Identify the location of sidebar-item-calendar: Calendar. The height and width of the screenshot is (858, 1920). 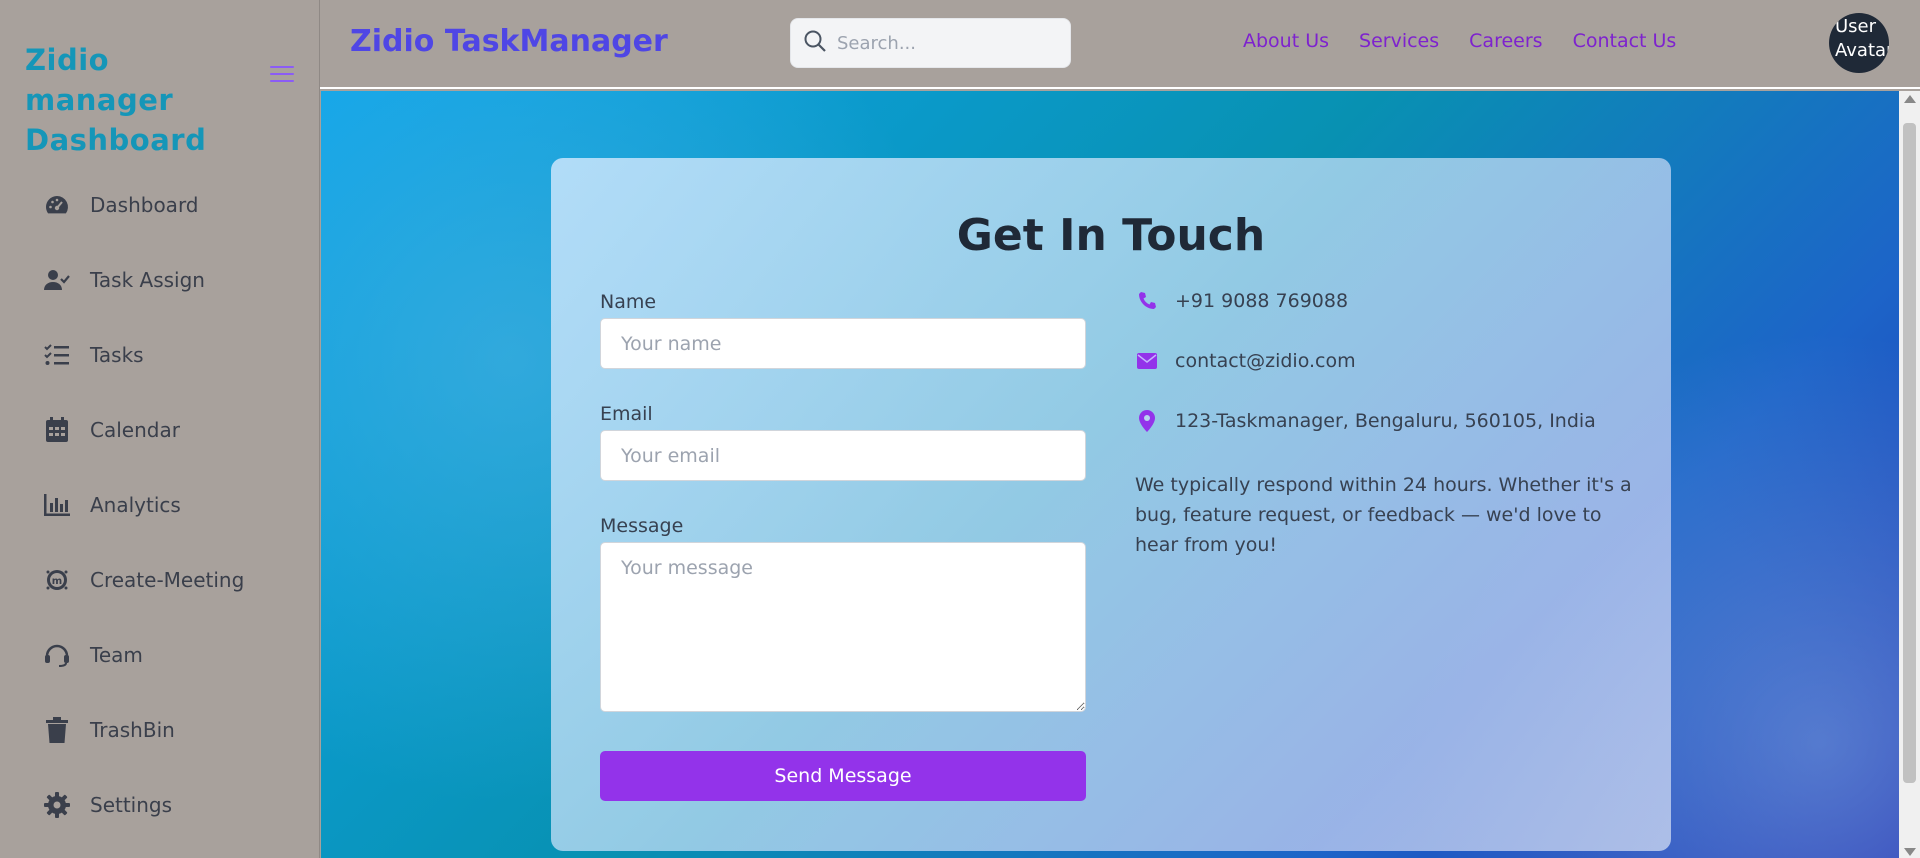
(160, 429).